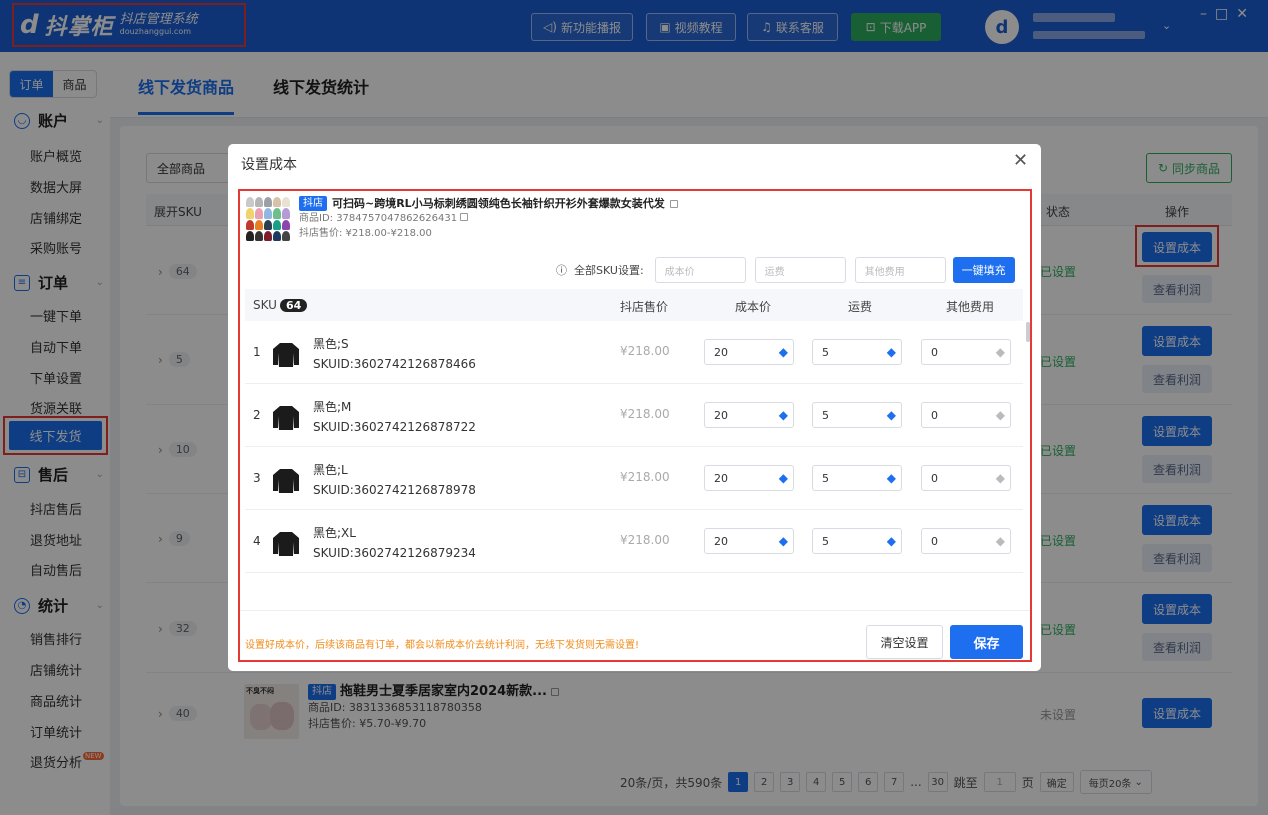  What do you see at coordinates (331, 344) in the screenshot?
I see `sku-name: 黑色;S` at bounding box center [331, 344].